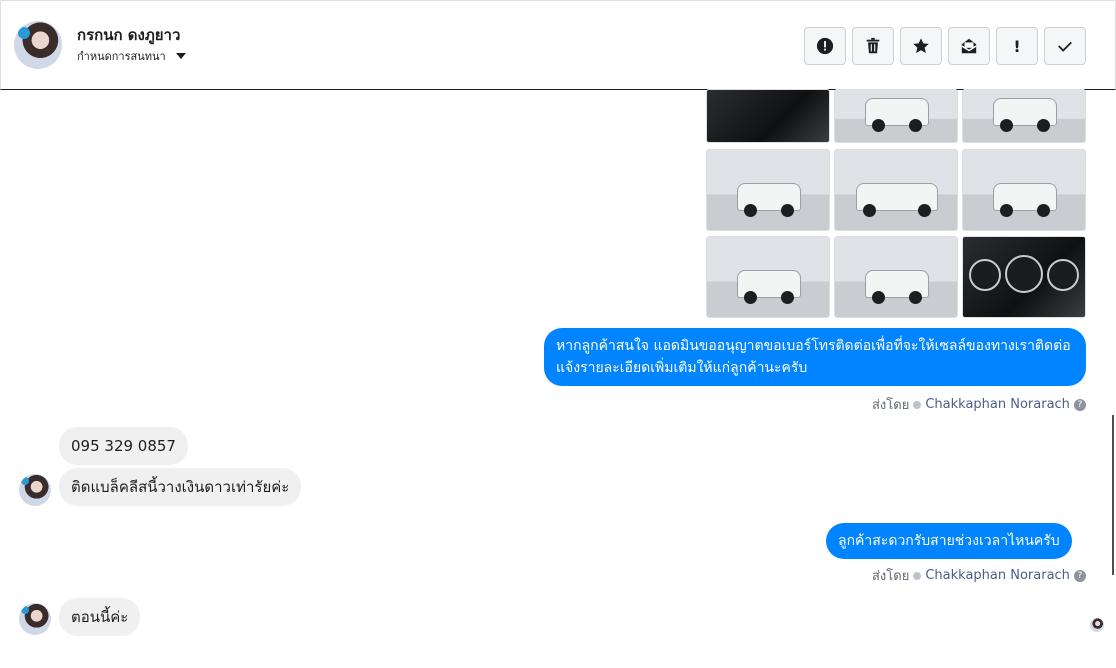 The image size is (1116, 668). What do you see at coordinates (100, 617) in the screenshot?
I see `incoming-message: ตอนนี้ค่ะ` at bounding box center [100, 617].